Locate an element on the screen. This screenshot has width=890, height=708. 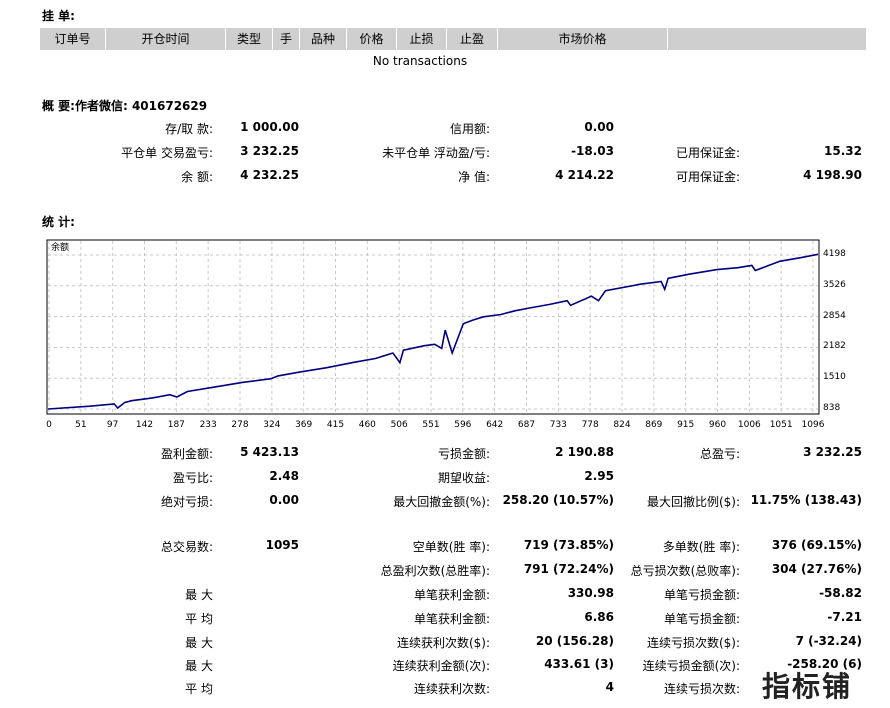
x-tick-label: 187 is located at coordinates (176, 425).